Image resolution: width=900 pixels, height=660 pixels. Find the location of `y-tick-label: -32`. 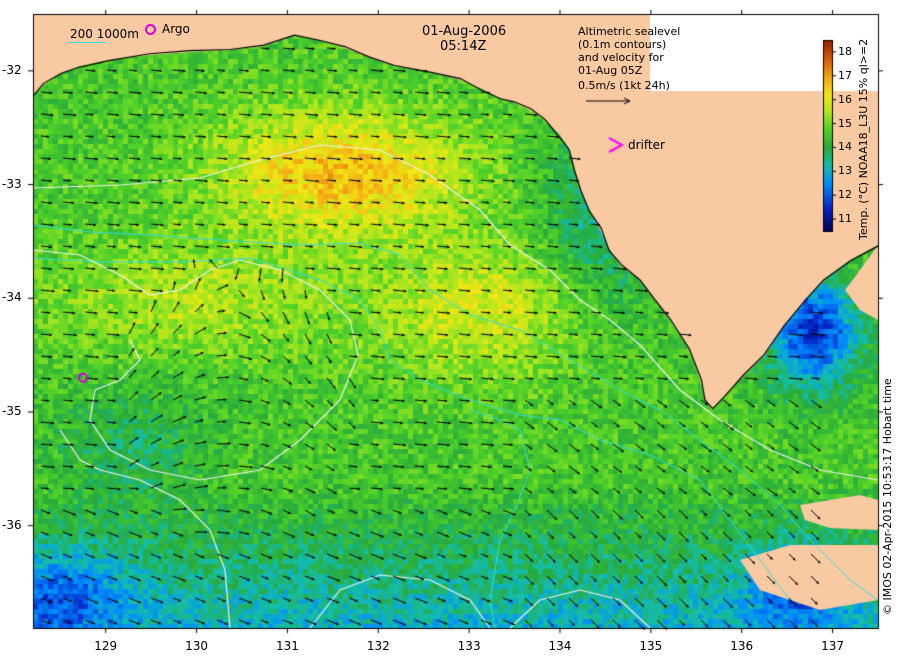

y-tick-label: -32 is located at coordinates (12, 69).